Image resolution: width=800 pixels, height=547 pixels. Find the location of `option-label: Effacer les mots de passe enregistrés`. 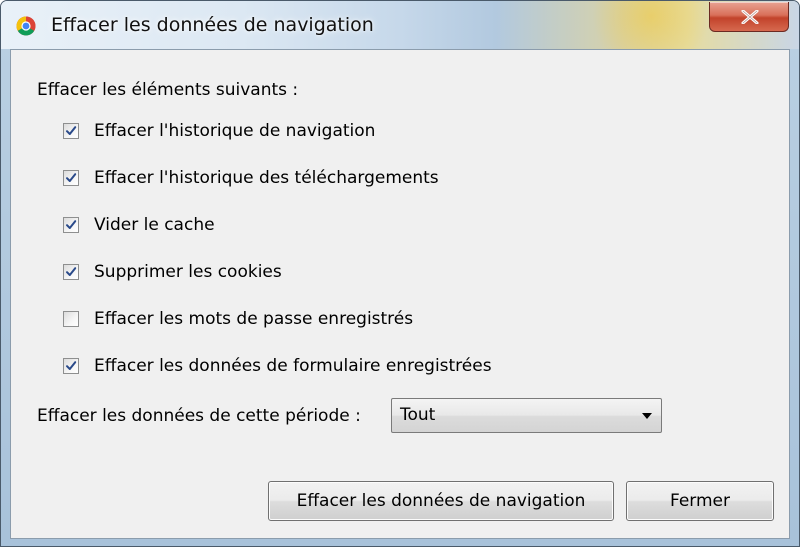

option-label: Effacer les mots de passe enregistrés is located at coordinates (254, 319).